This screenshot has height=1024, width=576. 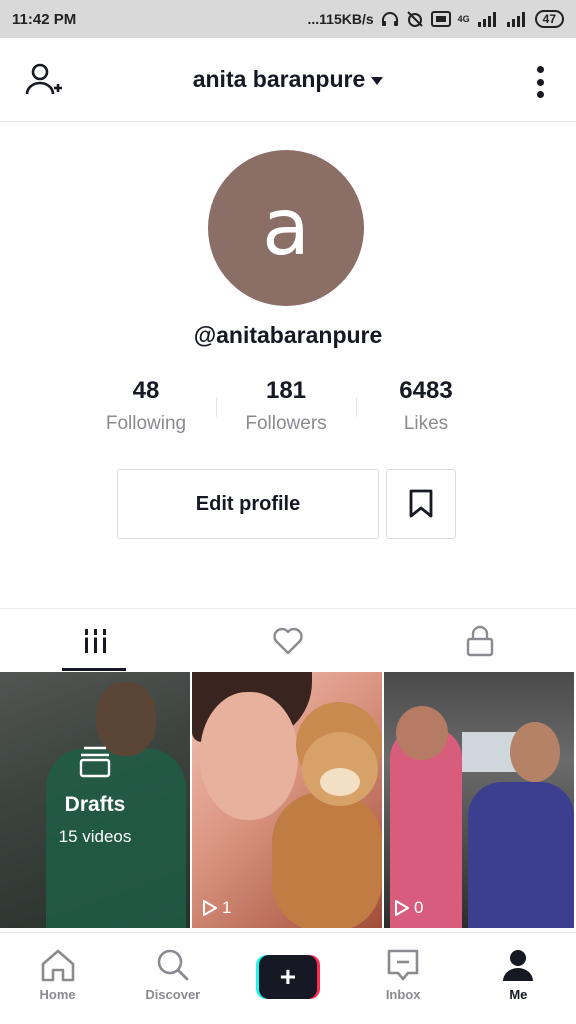 I want to click on tab-videos, so click(x=96, y=641).